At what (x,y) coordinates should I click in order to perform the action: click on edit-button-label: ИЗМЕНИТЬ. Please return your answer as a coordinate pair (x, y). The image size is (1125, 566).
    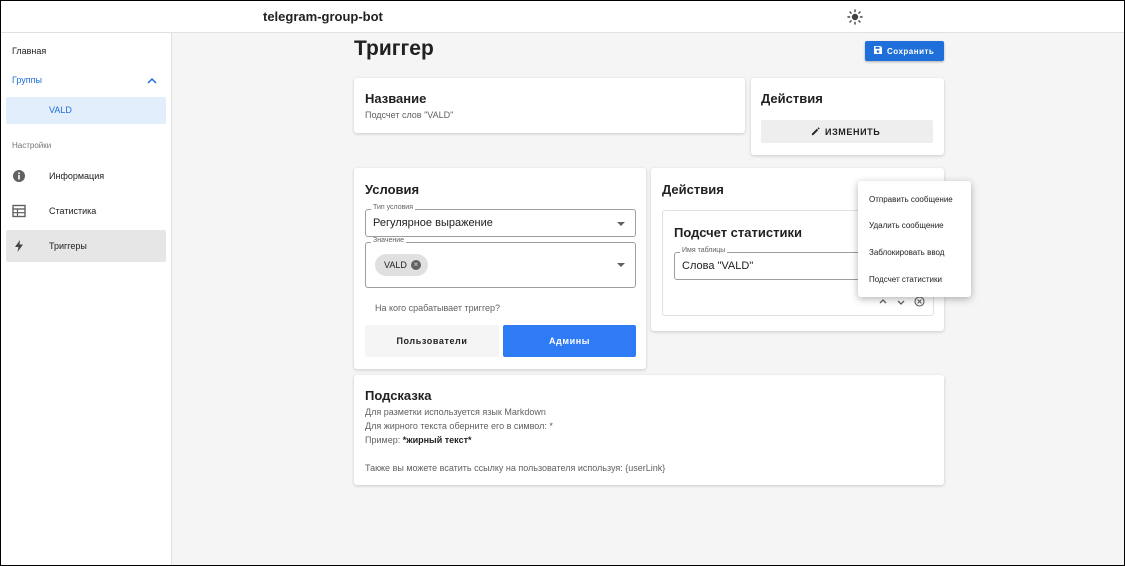
    Looking at the image, I should click on (853, 132).